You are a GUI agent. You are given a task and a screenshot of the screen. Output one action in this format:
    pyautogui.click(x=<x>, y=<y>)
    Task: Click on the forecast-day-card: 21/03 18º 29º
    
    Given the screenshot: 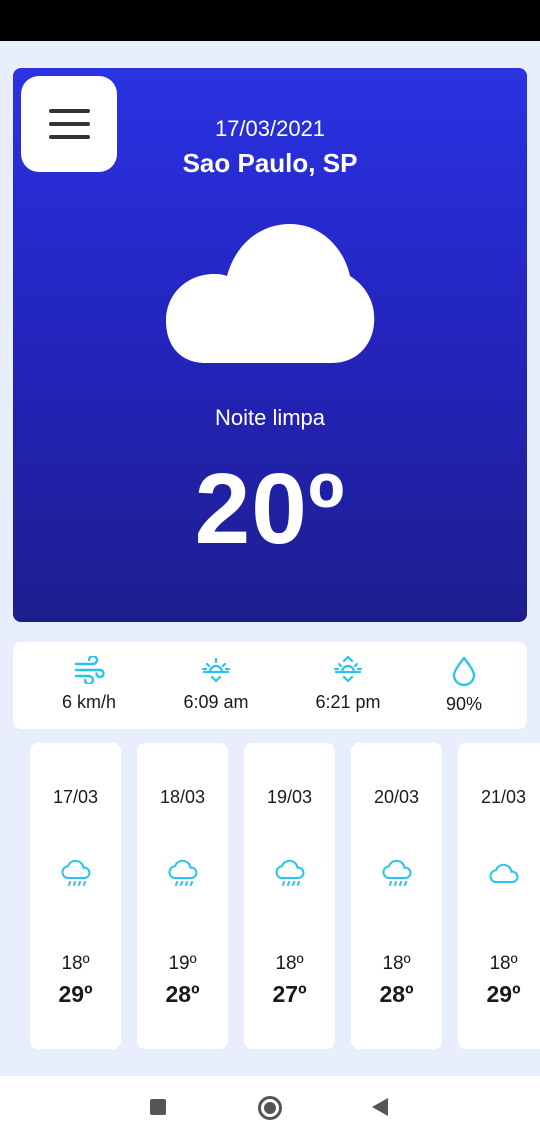 What is the action you would take?
    pyautogui.click(x=499, y=896)
    